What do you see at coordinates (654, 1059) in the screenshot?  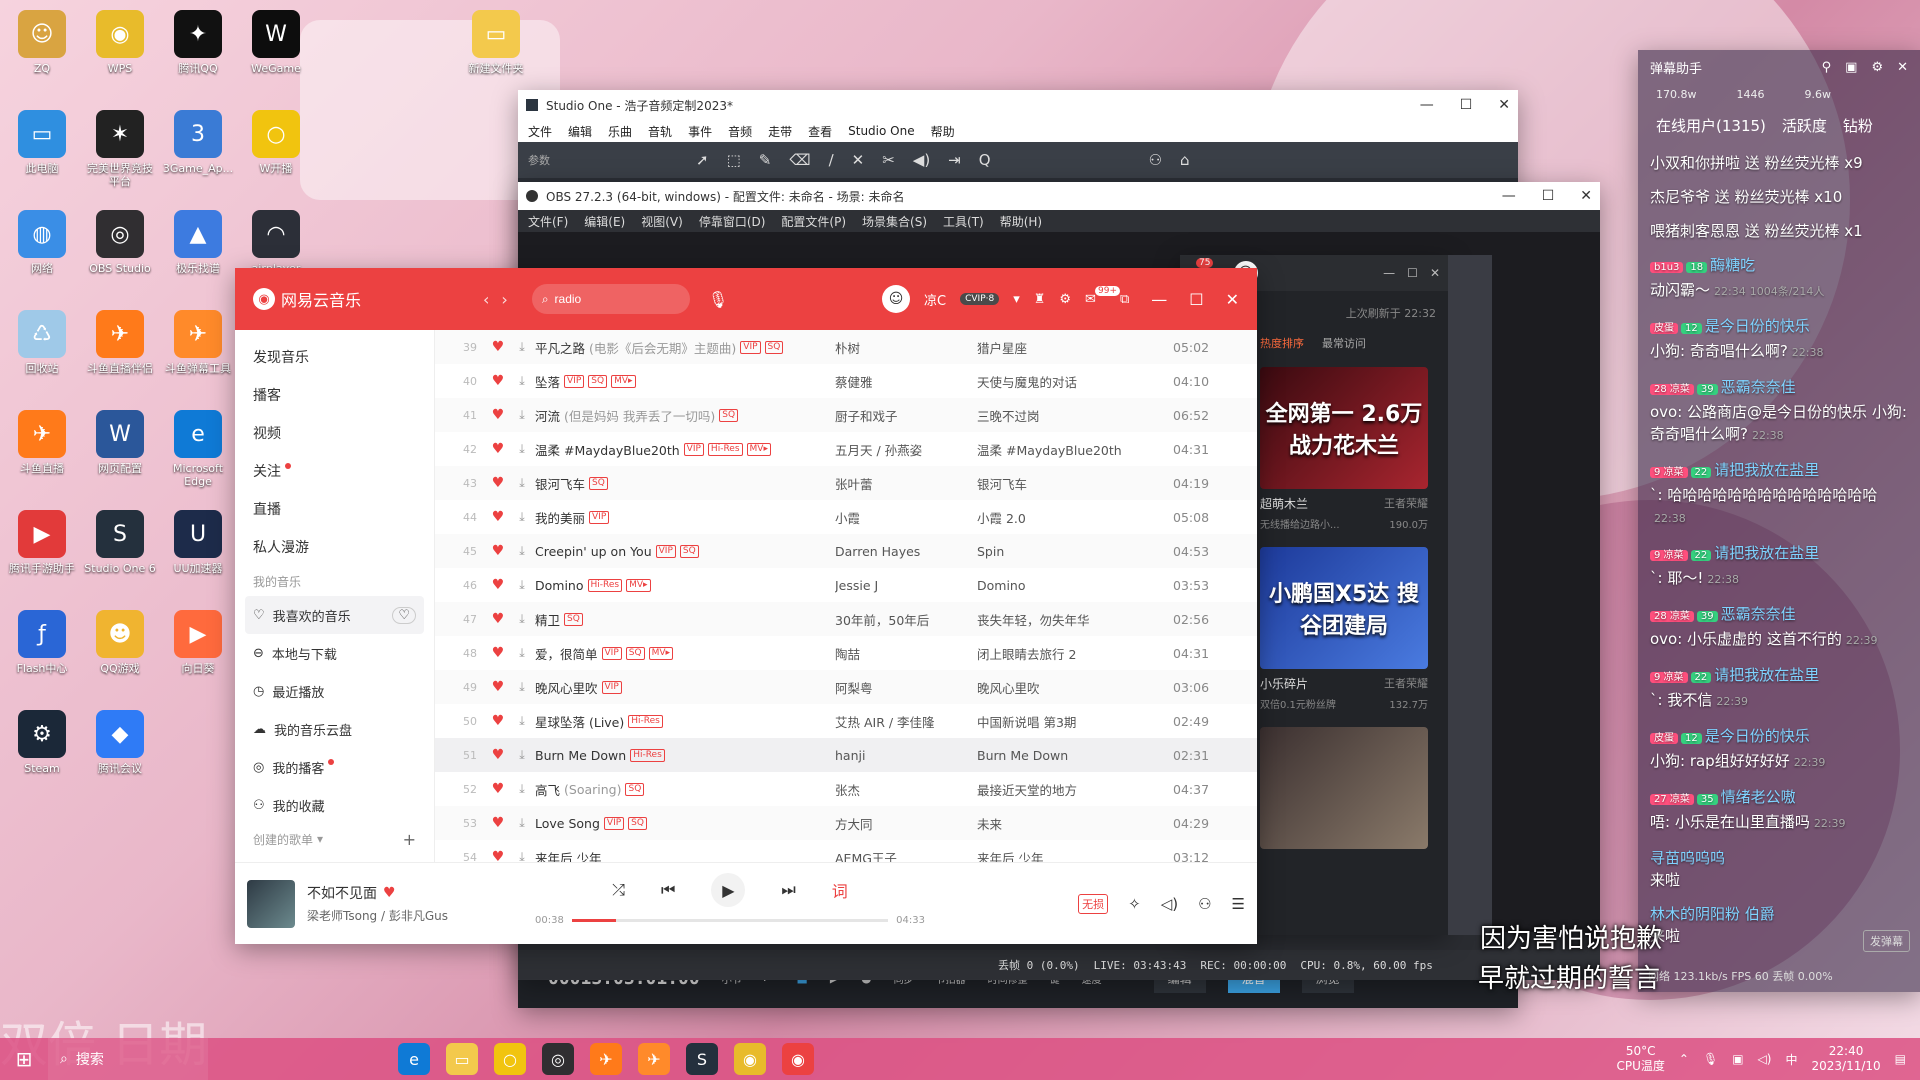 I see `douyu-tool-icon: ✈` at bounding box center [654, 1059].